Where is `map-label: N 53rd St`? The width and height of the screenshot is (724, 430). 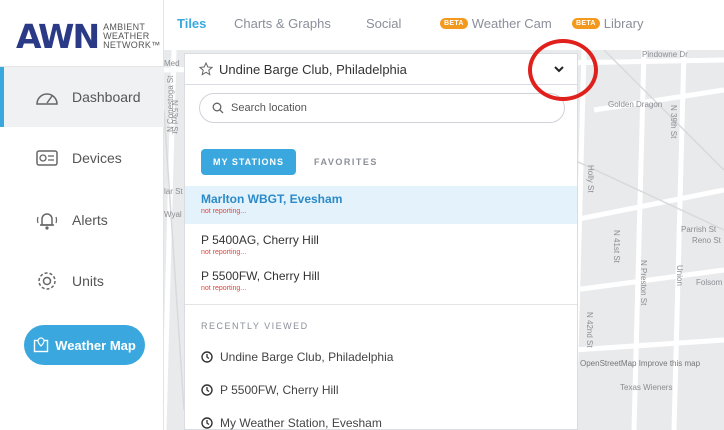 map-label: N 53rd St is located at coordinates (174, 117).